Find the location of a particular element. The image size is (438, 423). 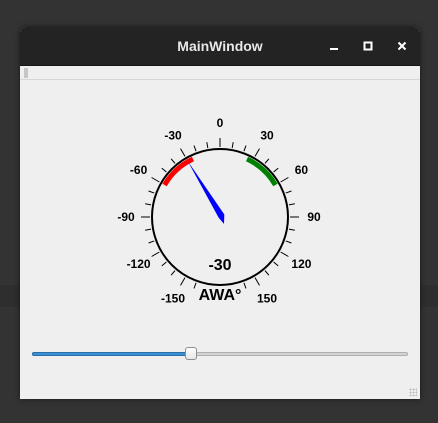

gauge-scale-label: 60 is located at coordinates (302, 170).